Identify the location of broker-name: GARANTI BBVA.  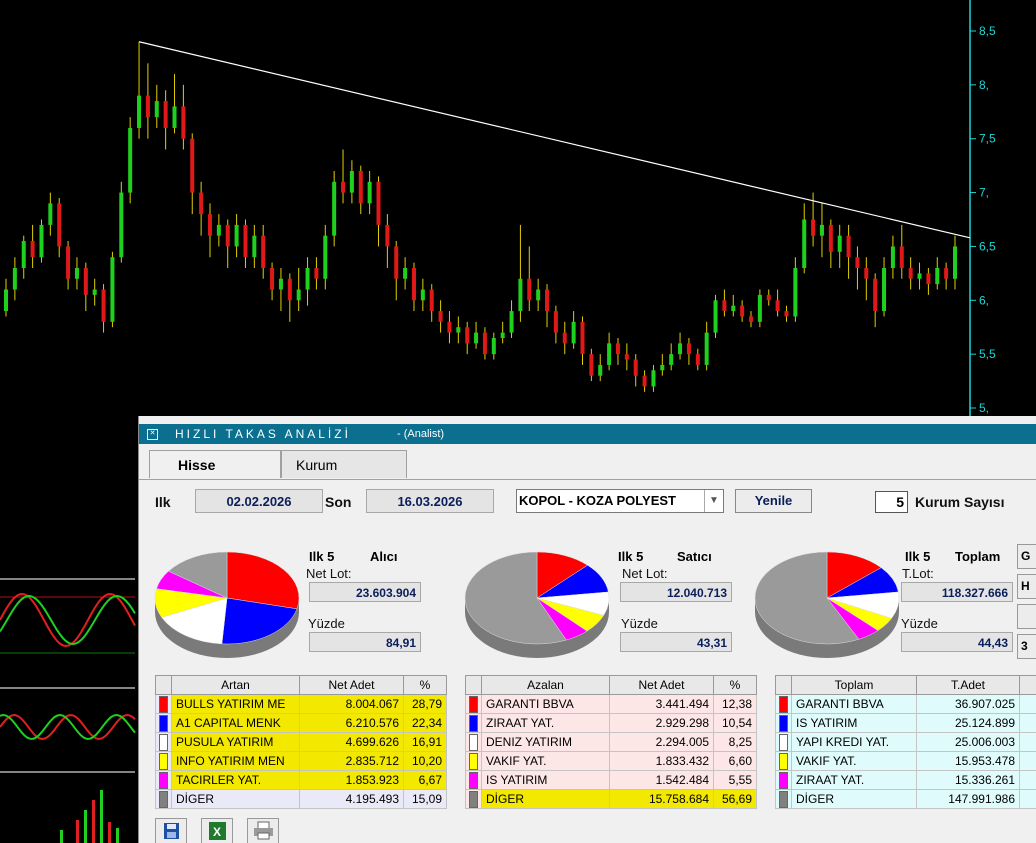
(545, 704).